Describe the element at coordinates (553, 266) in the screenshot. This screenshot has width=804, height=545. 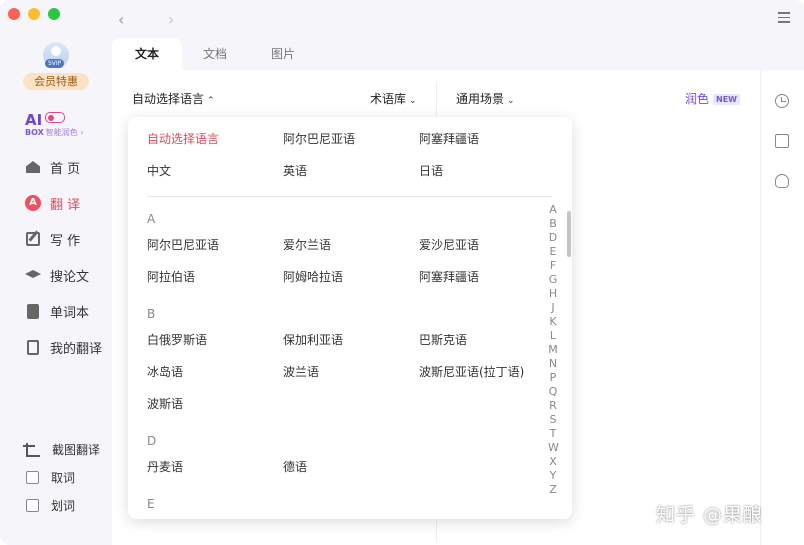
I see `alphabet-index-letter: F` at that location.